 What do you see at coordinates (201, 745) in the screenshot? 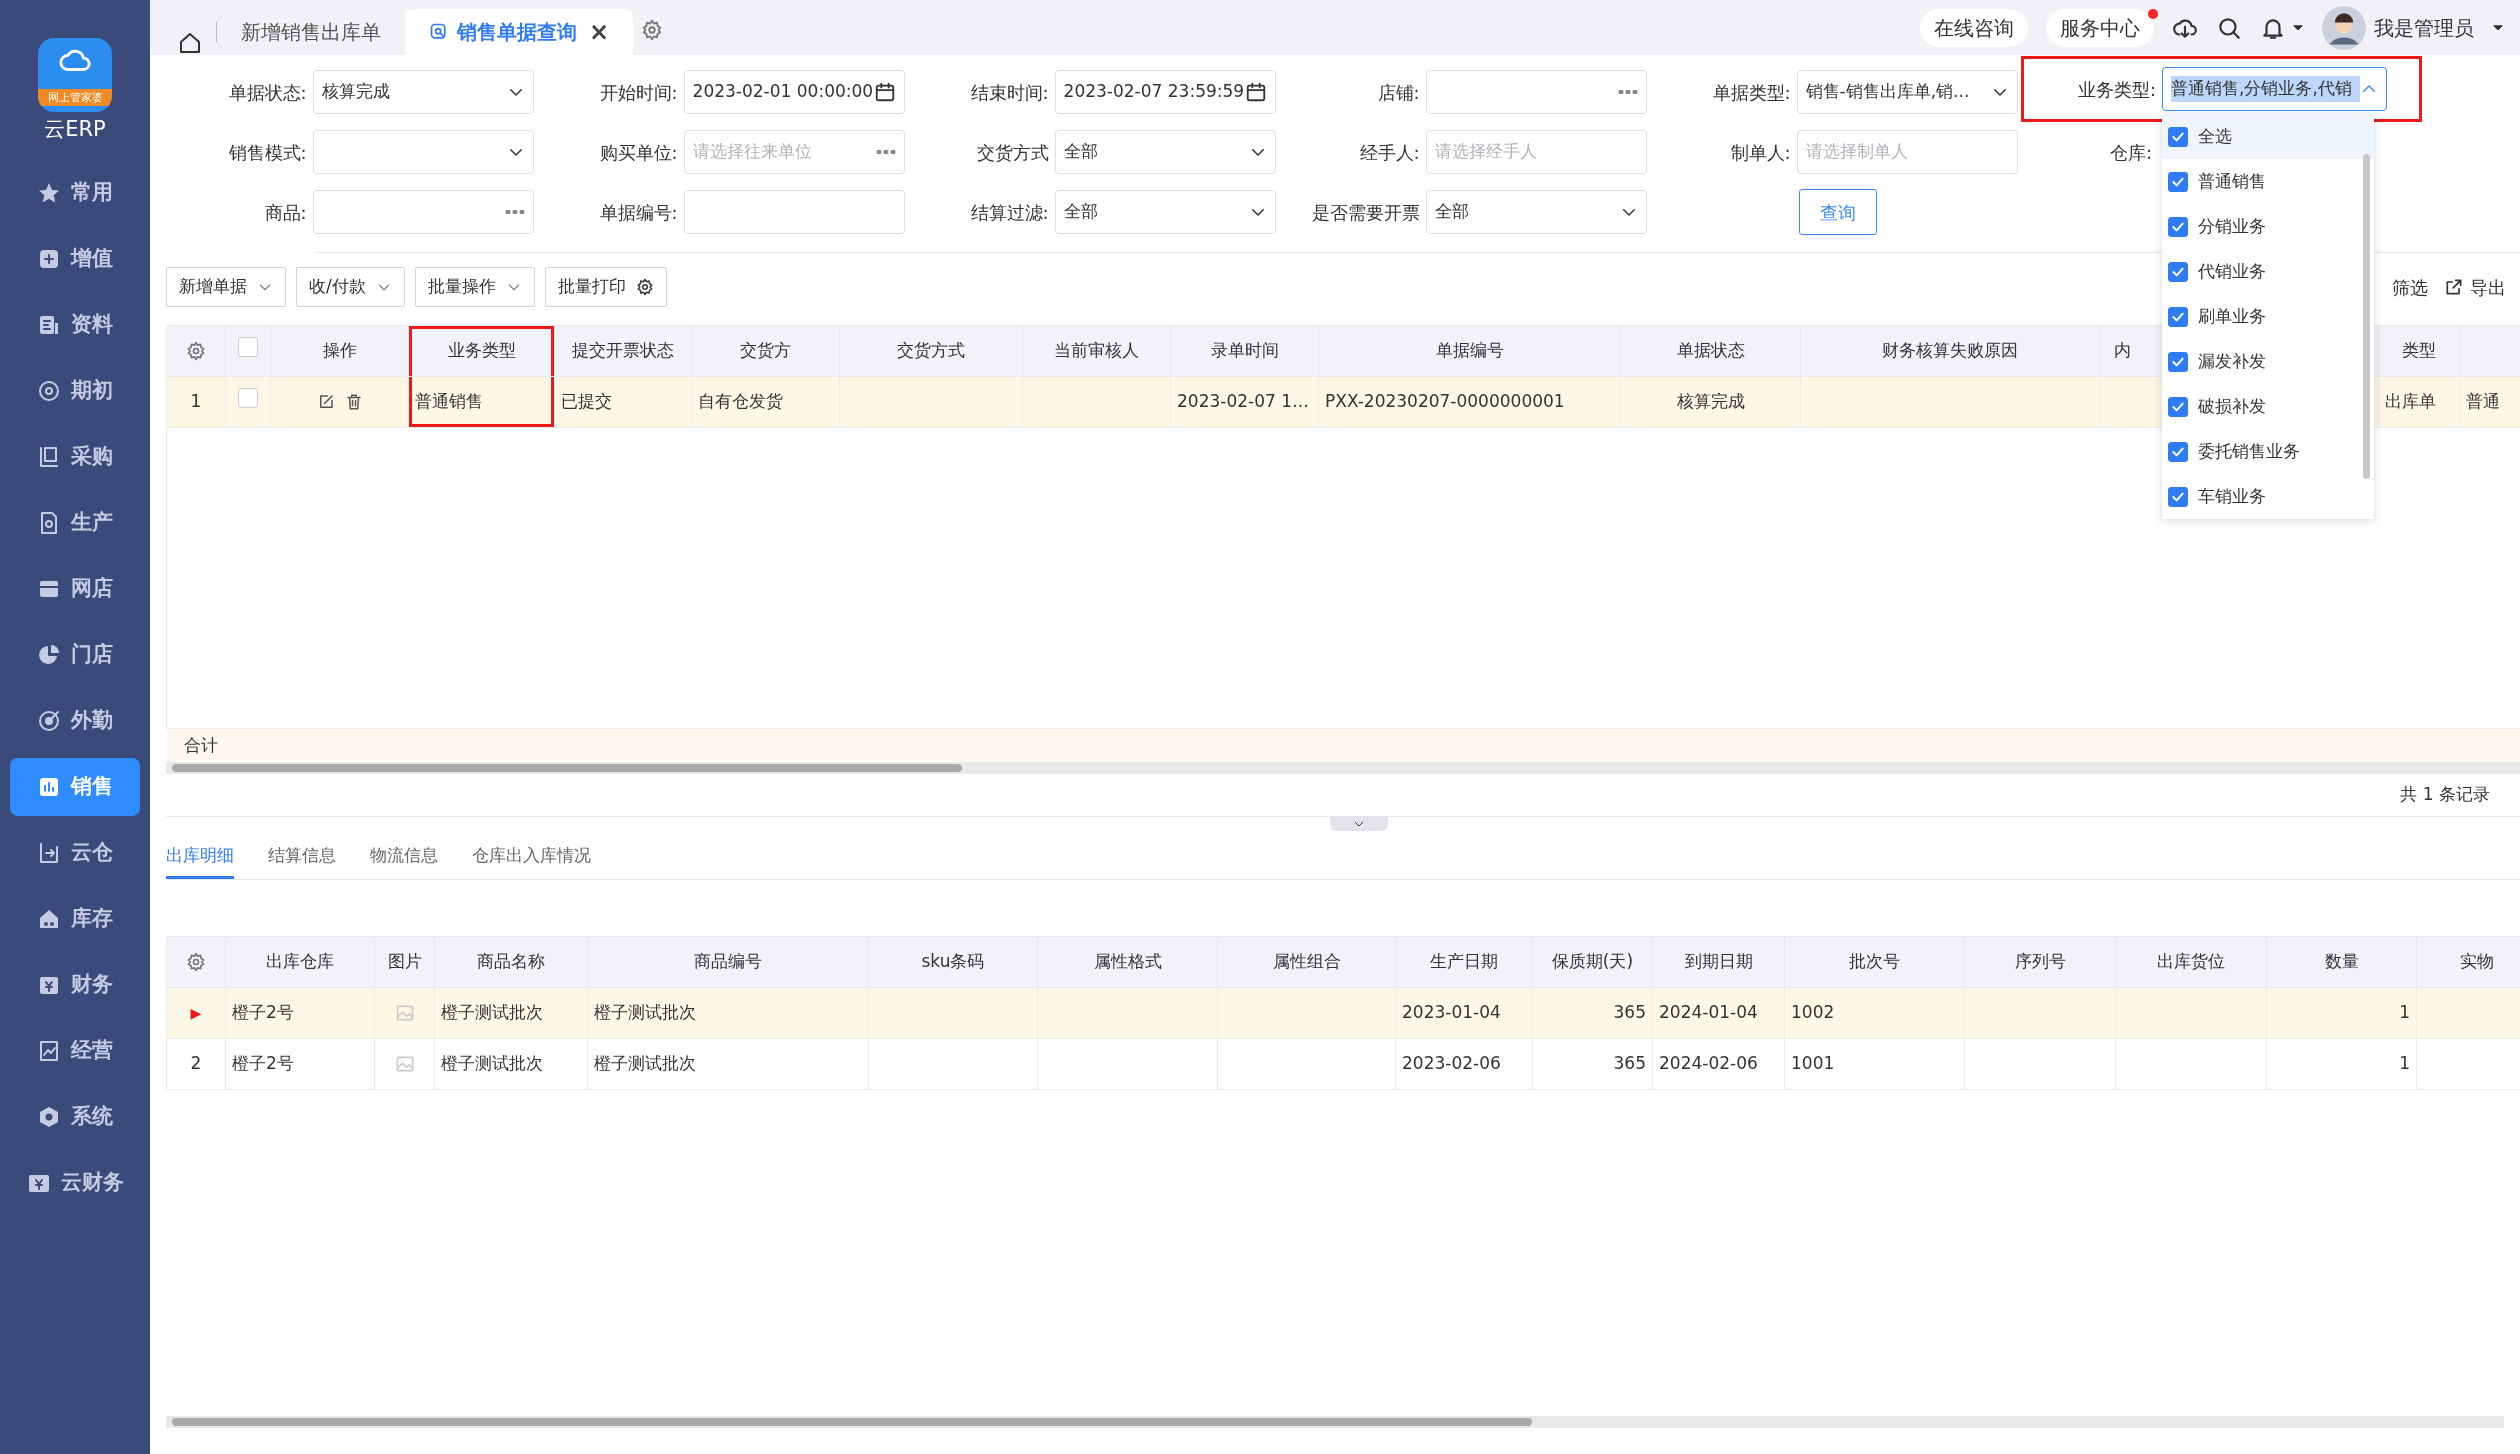
I see `summary-label: 合计` at bounding box center [201, 745].